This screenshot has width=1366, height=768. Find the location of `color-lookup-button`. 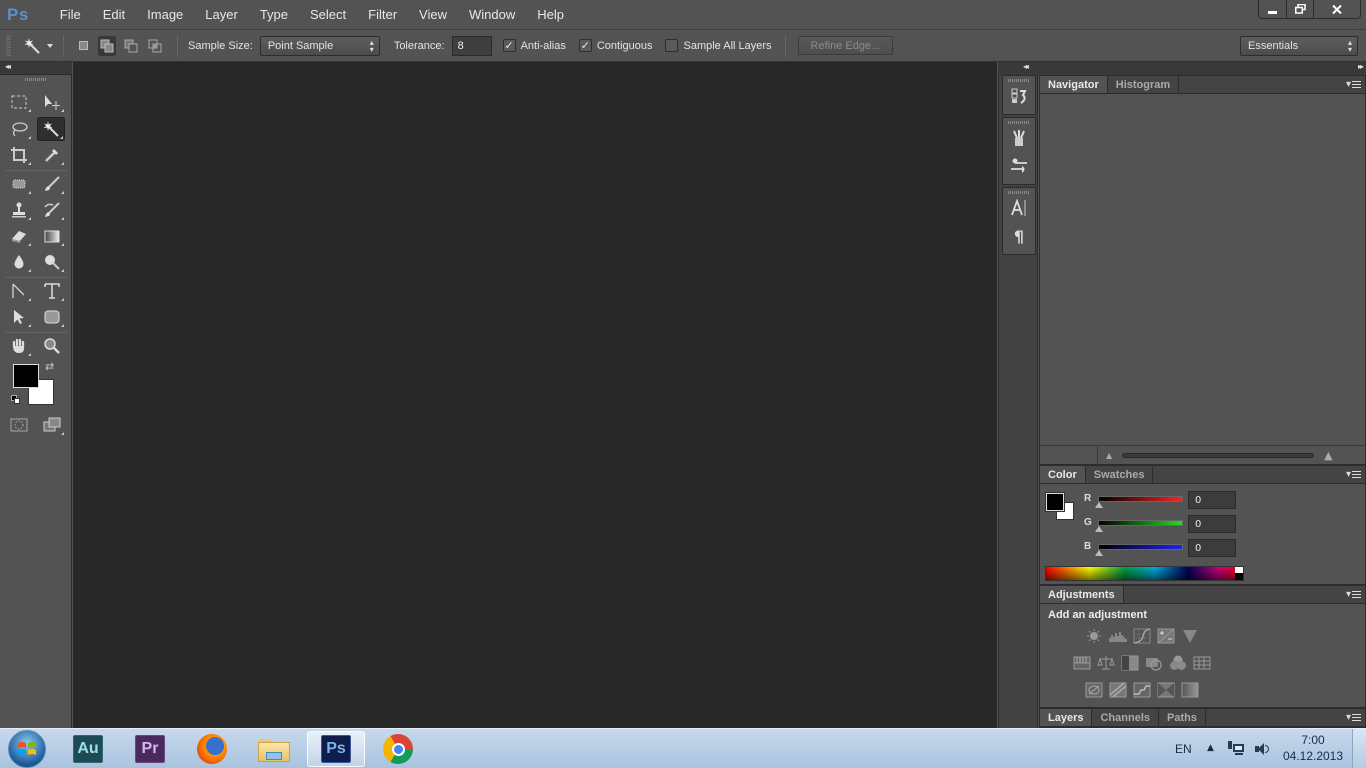

color-lookup-button is located at coordinates (1202, 663).